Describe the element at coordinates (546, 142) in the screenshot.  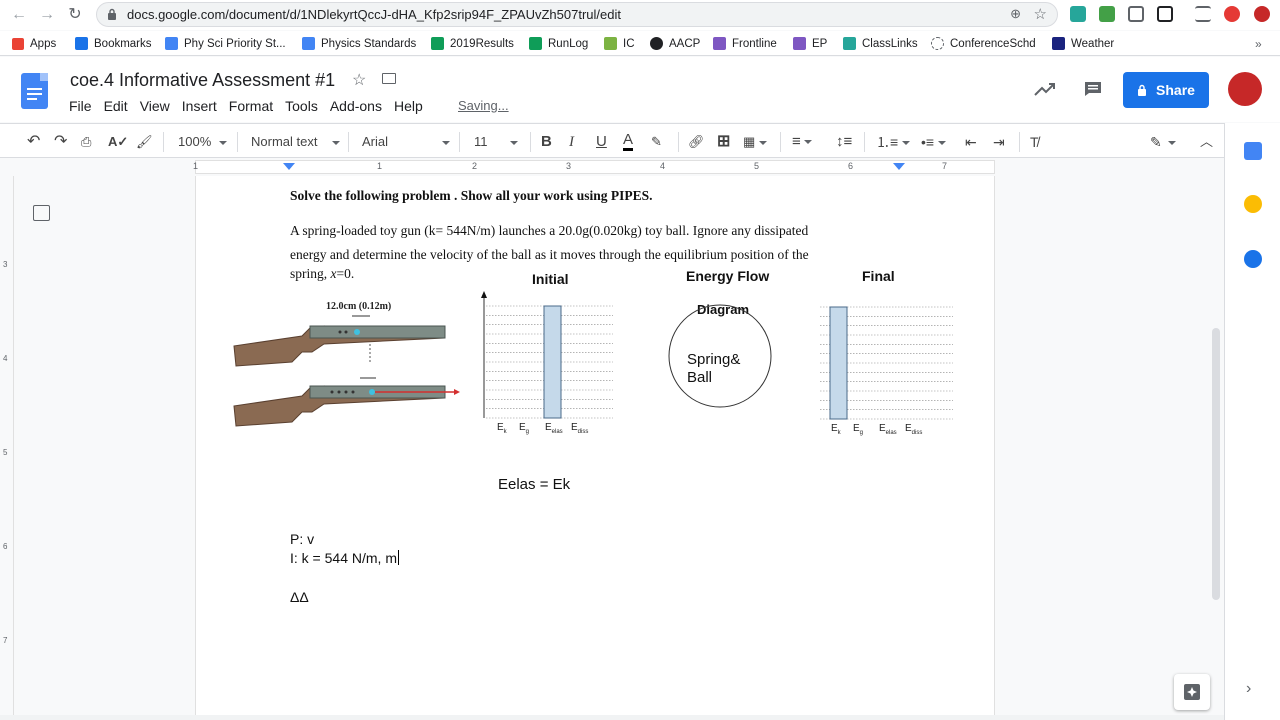
I see `bold-icon: B` at that location.